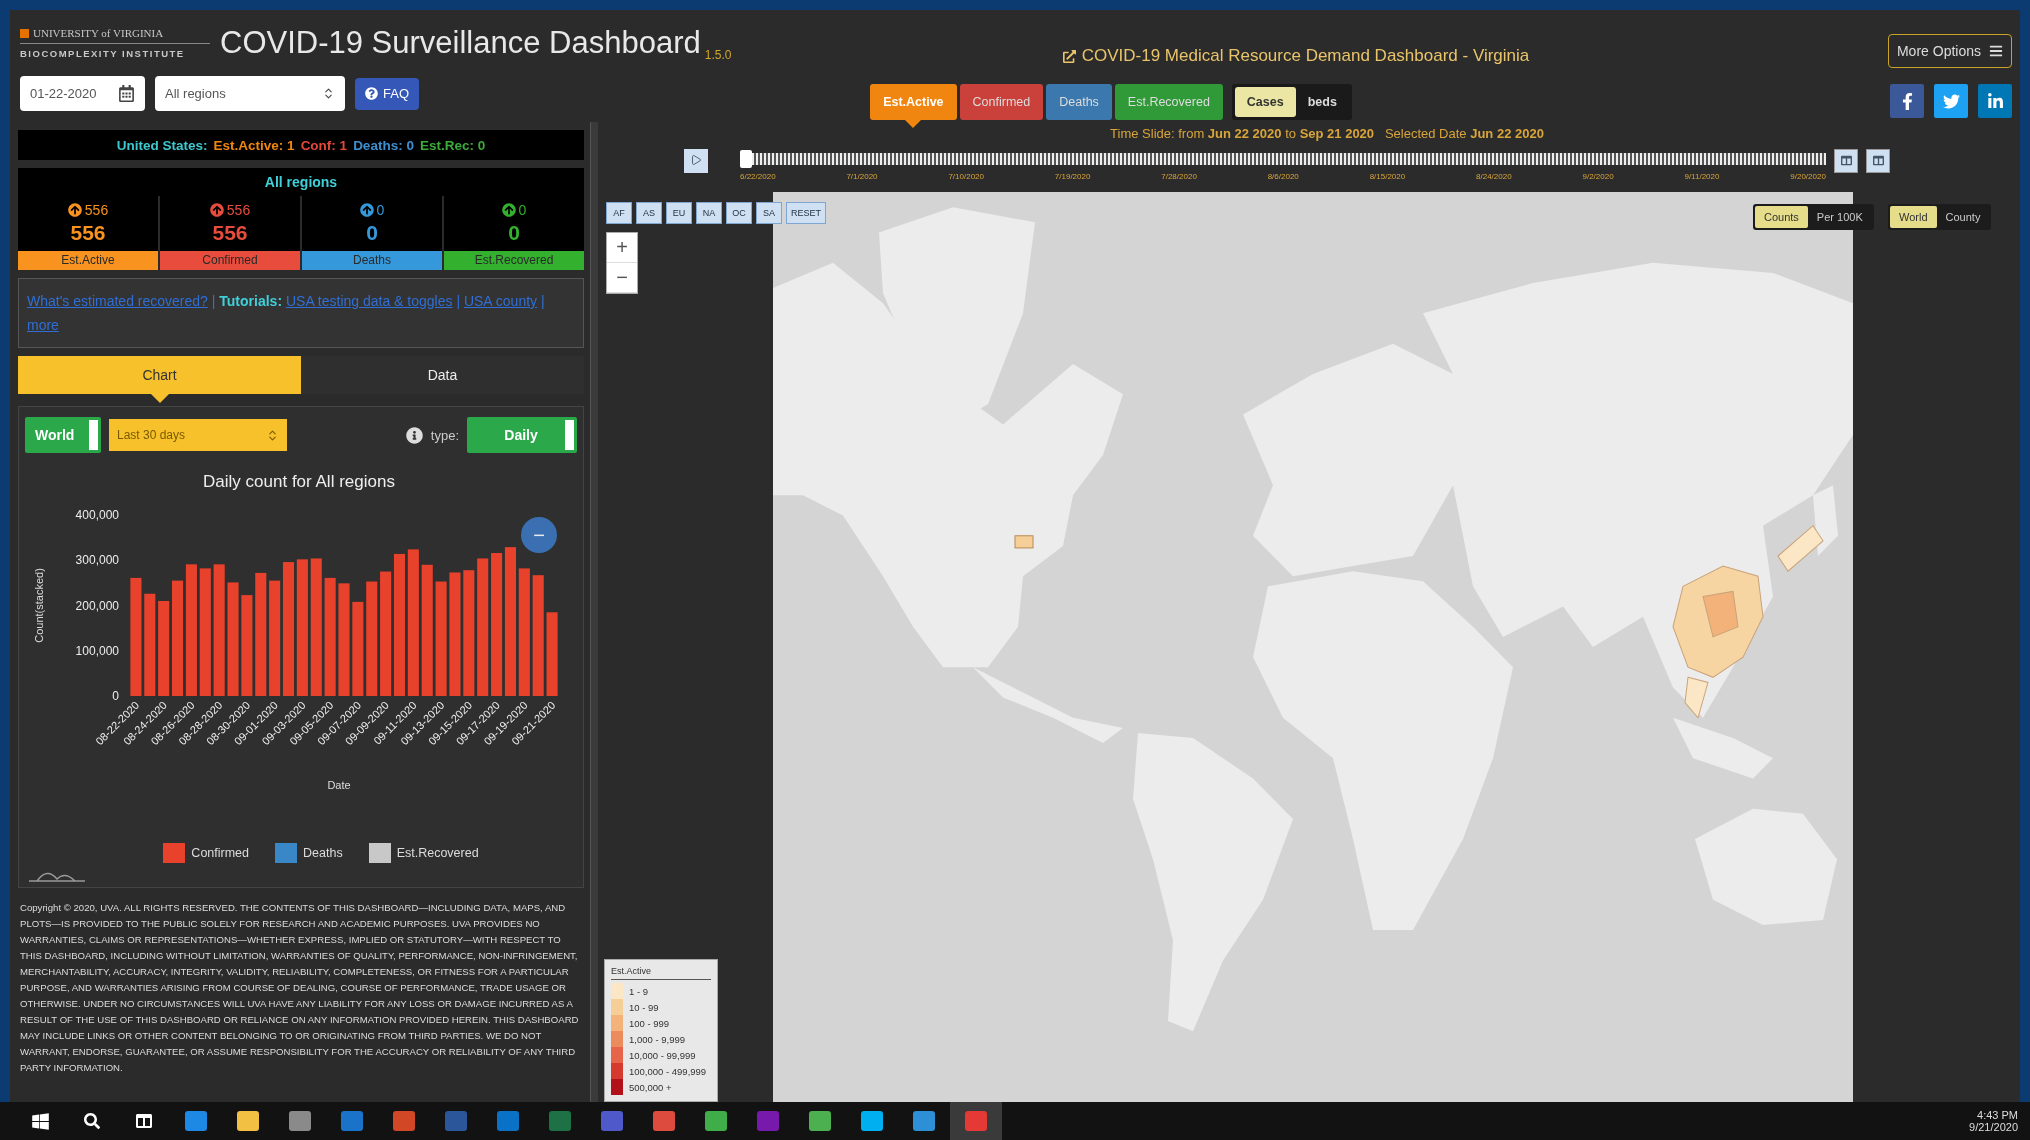 The height and width of the screenshot is (1140, 2030). Describe the element at coordinates (862, 176) in the screenshot. I see `timeline-tick-label: 7/1/2020` at that location.